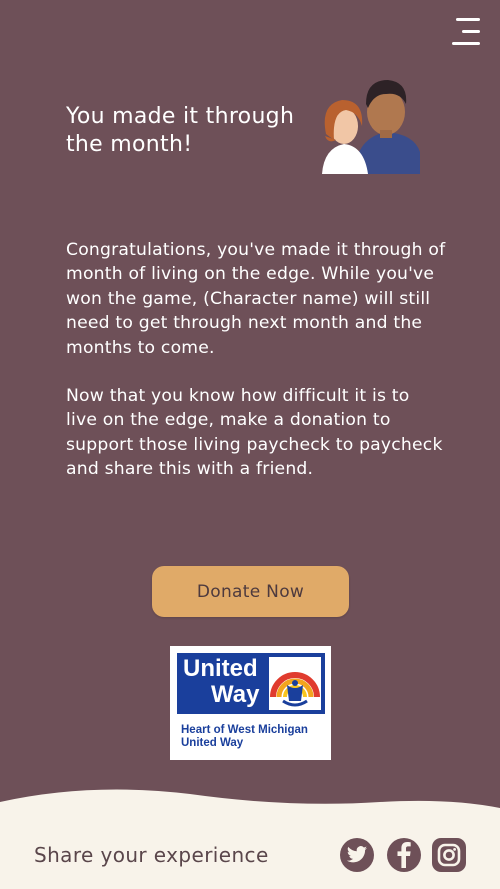  What do you see at coordinates (244, 730) in the screenshot?
I see `logo-subtitle-line1: Heart of West Michigan` at bounding box center [244, 730].